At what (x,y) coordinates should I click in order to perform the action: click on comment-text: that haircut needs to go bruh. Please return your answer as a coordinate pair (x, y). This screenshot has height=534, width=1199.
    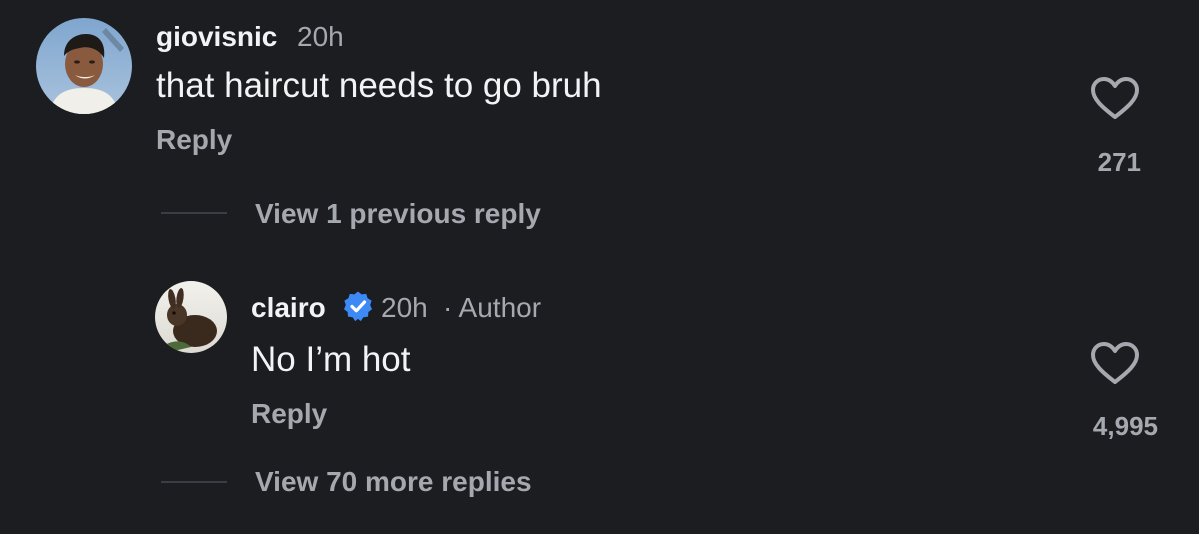
    Looking at the image, I should click on (379, 85).